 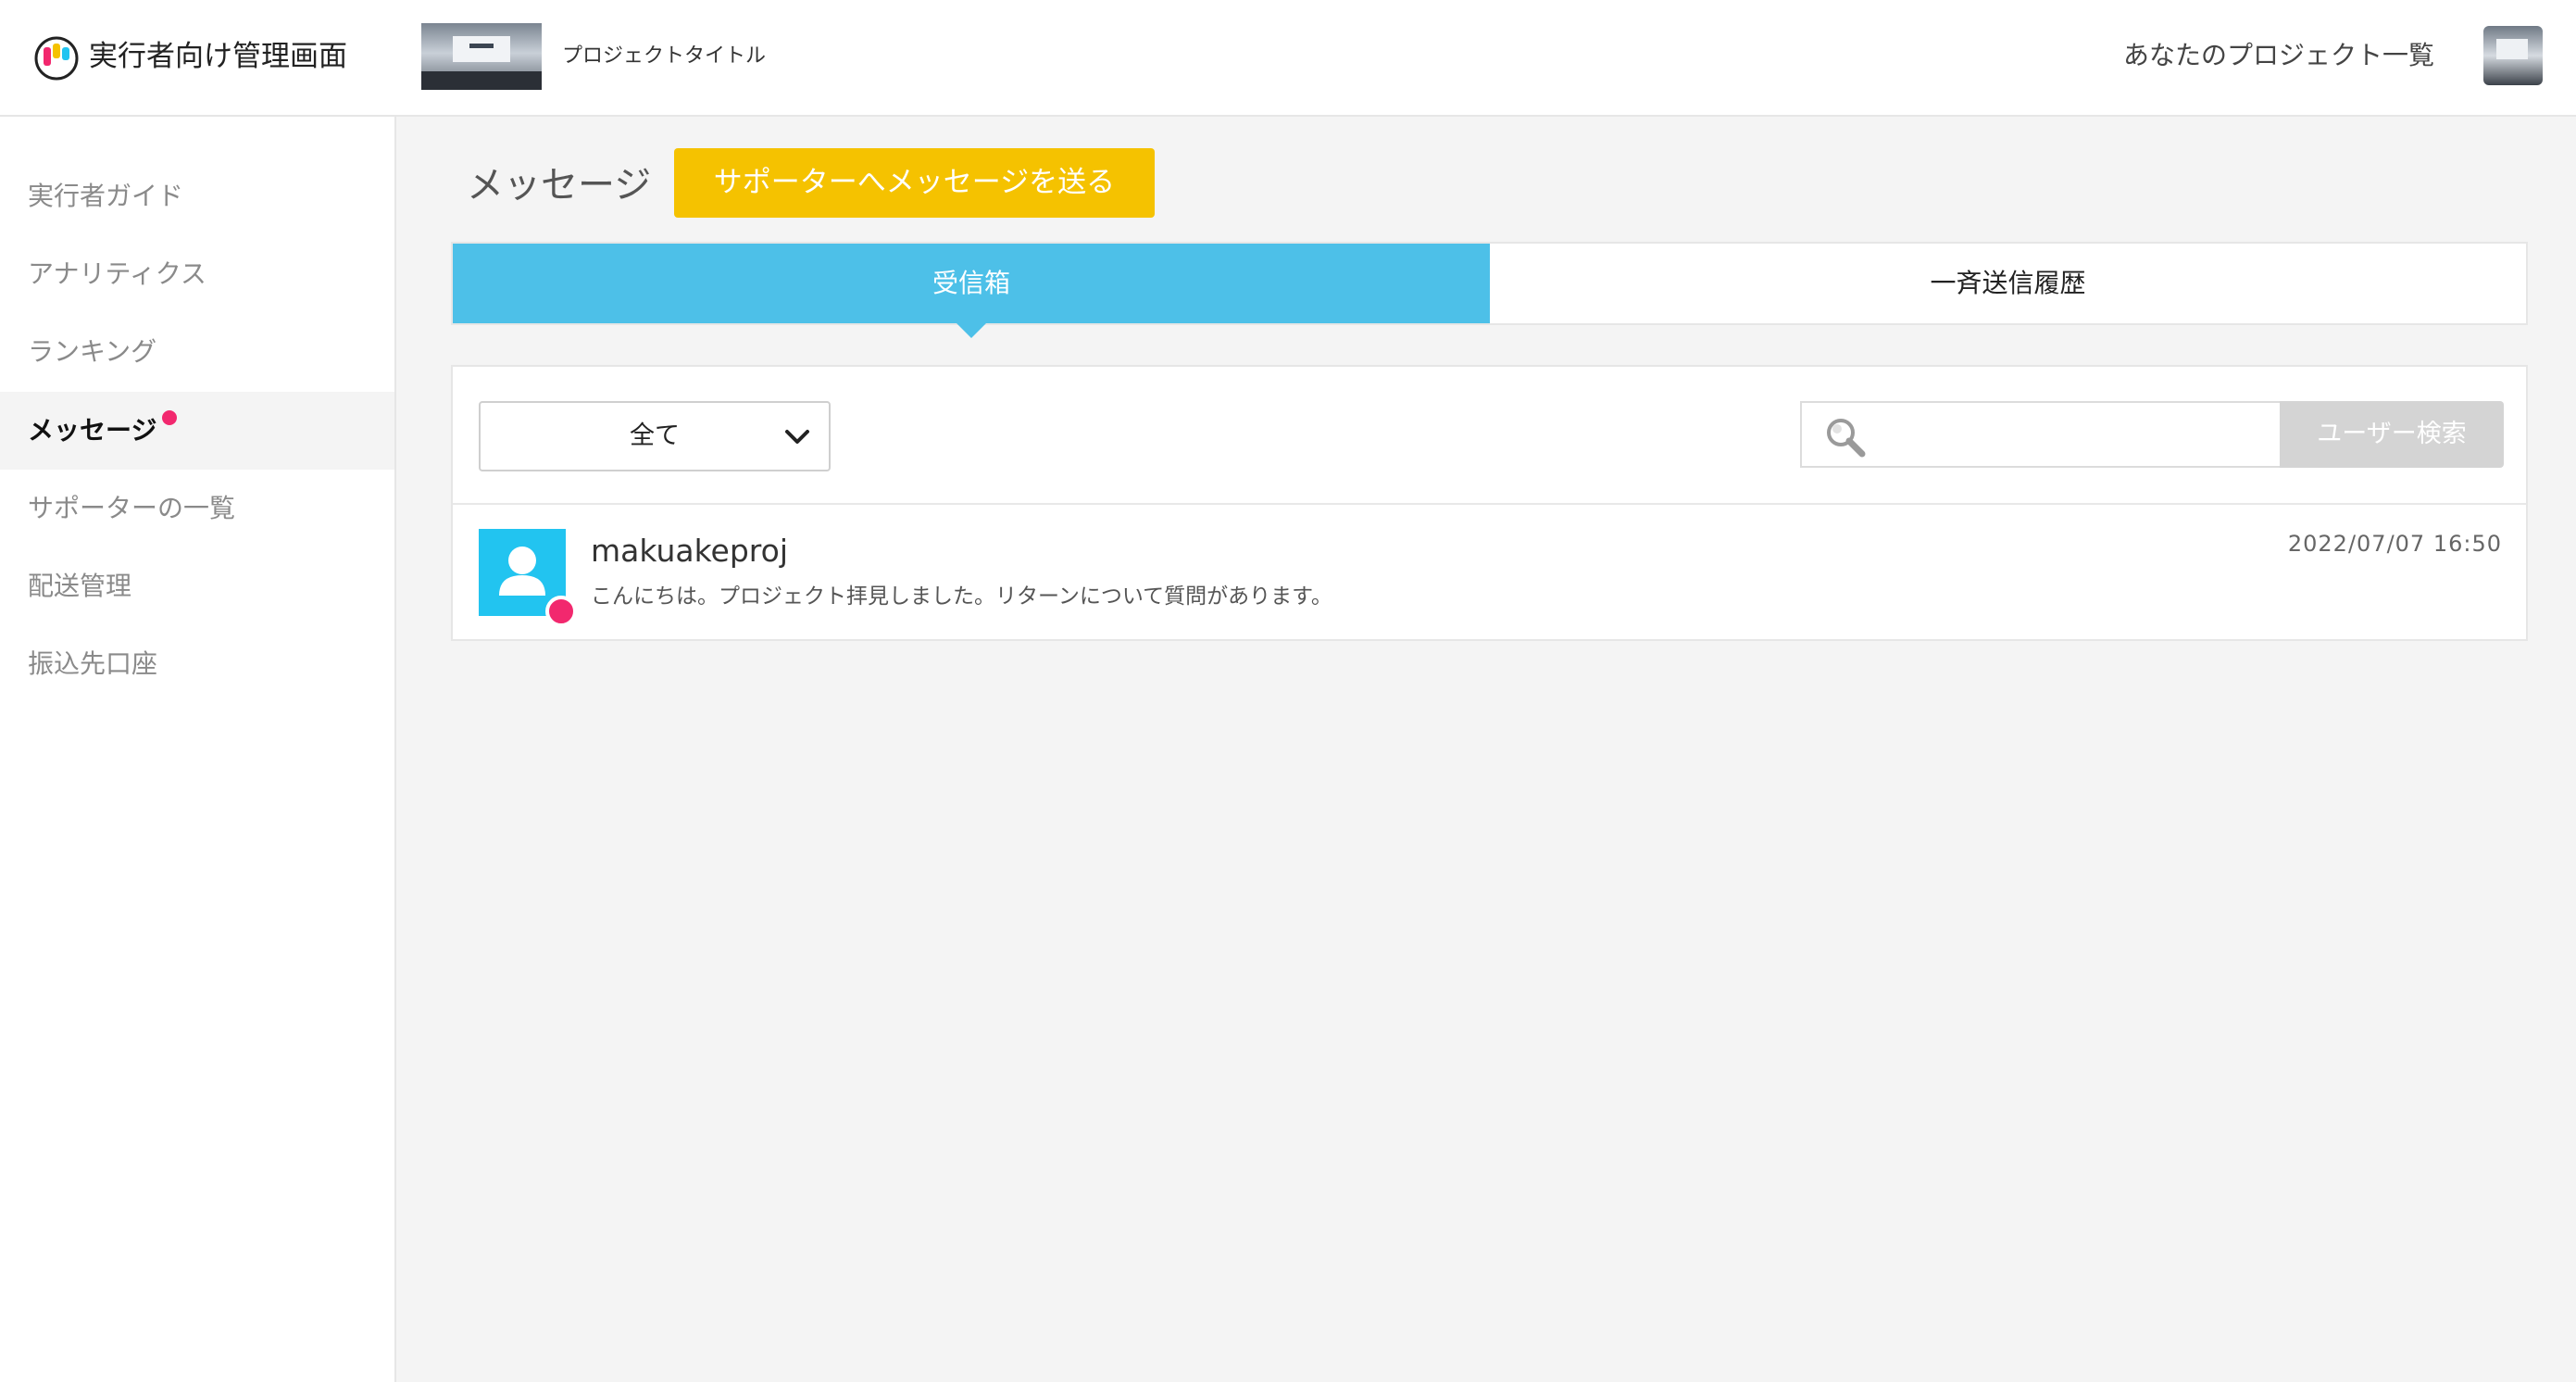 What do you see at coordinates (2075, 435) in the screenshot?
I see `user-search-input` at bounding box center [2075, 435].